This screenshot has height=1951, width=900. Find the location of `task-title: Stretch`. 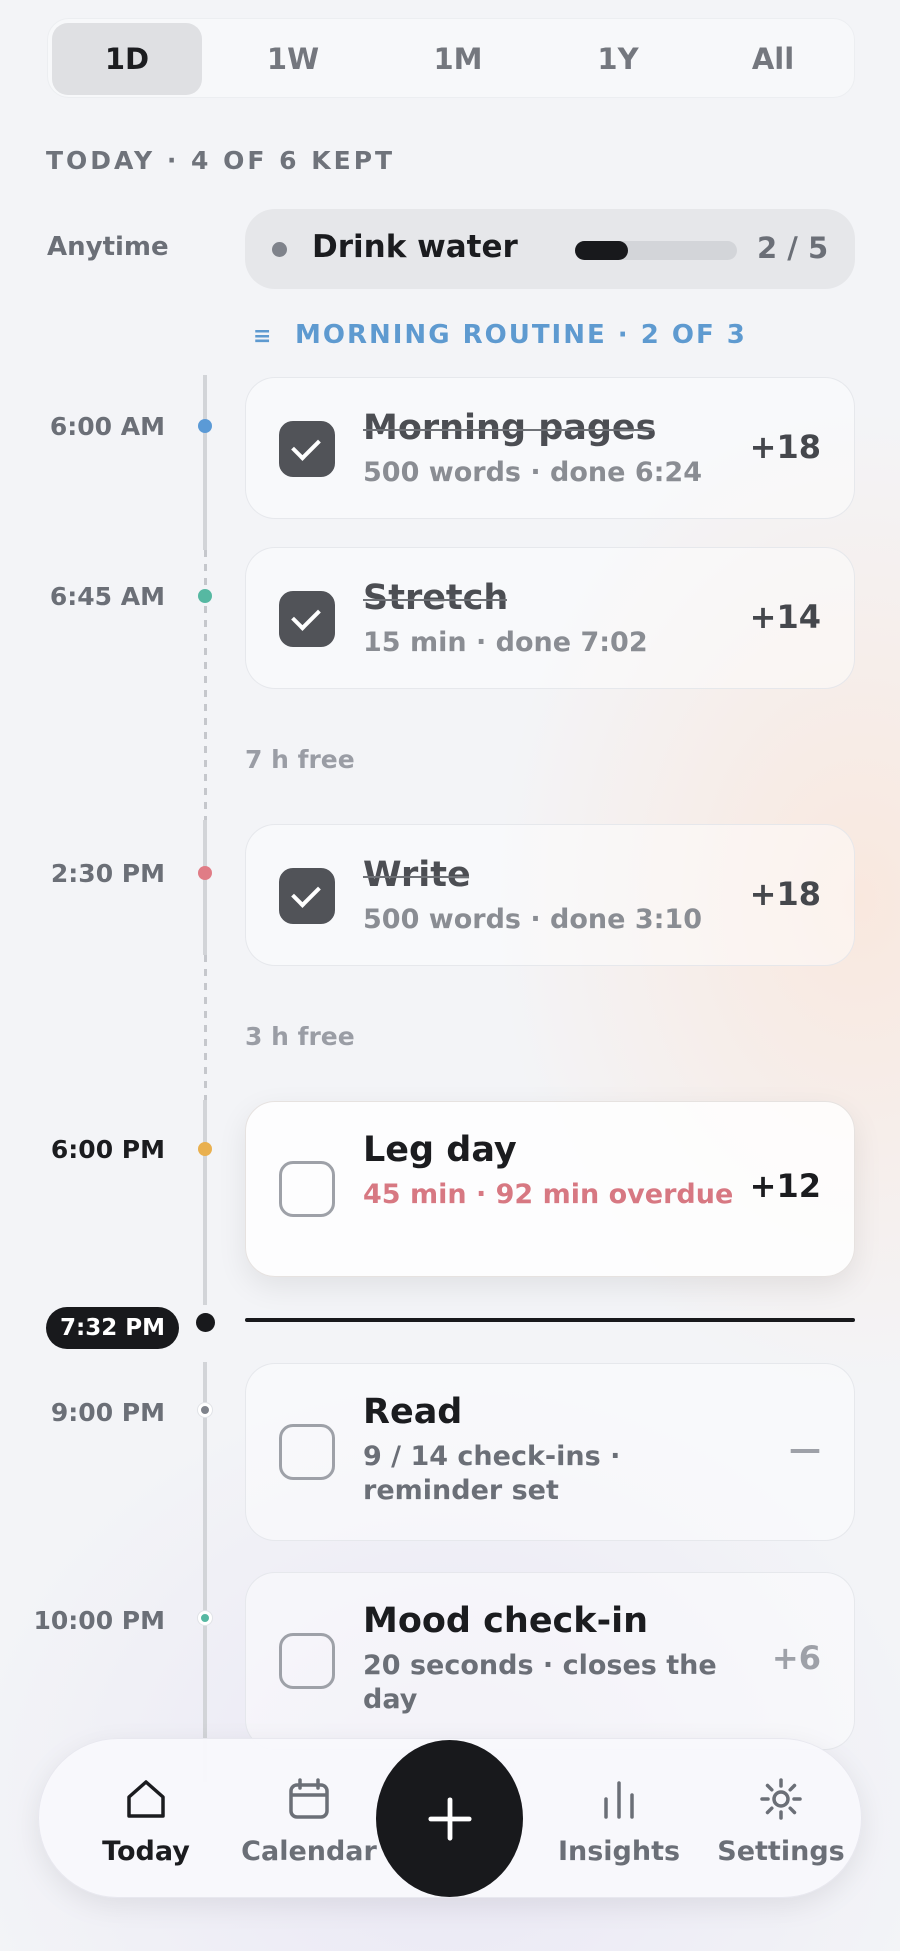

task-title: Stretch is located at coordinates (436, 598).